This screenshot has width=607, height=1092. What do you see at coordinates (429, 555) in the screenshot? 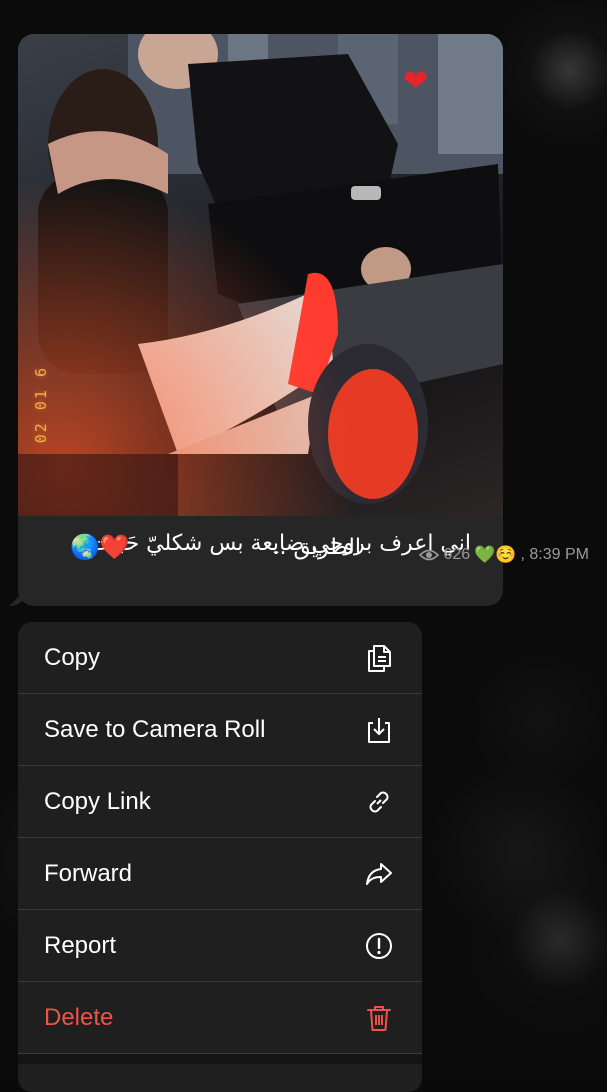
I see `views-eye-icon` at bounding box center [429, 555].